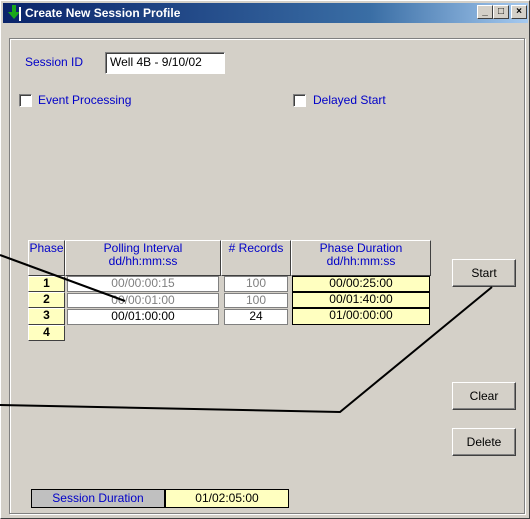  I want to click on header-duration-format: dd/hh:mm:ss, so click(361, 261).